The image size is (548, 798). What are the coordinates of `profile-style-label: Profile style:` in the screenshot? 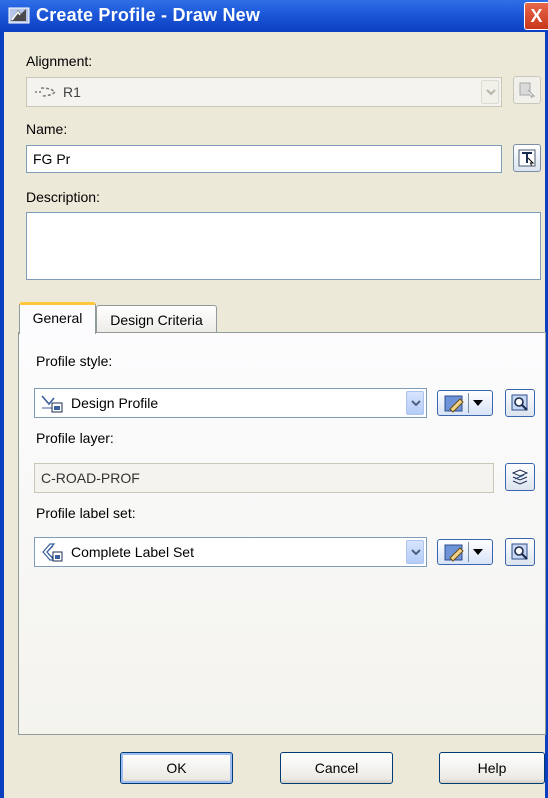 It's located at (74, 361).